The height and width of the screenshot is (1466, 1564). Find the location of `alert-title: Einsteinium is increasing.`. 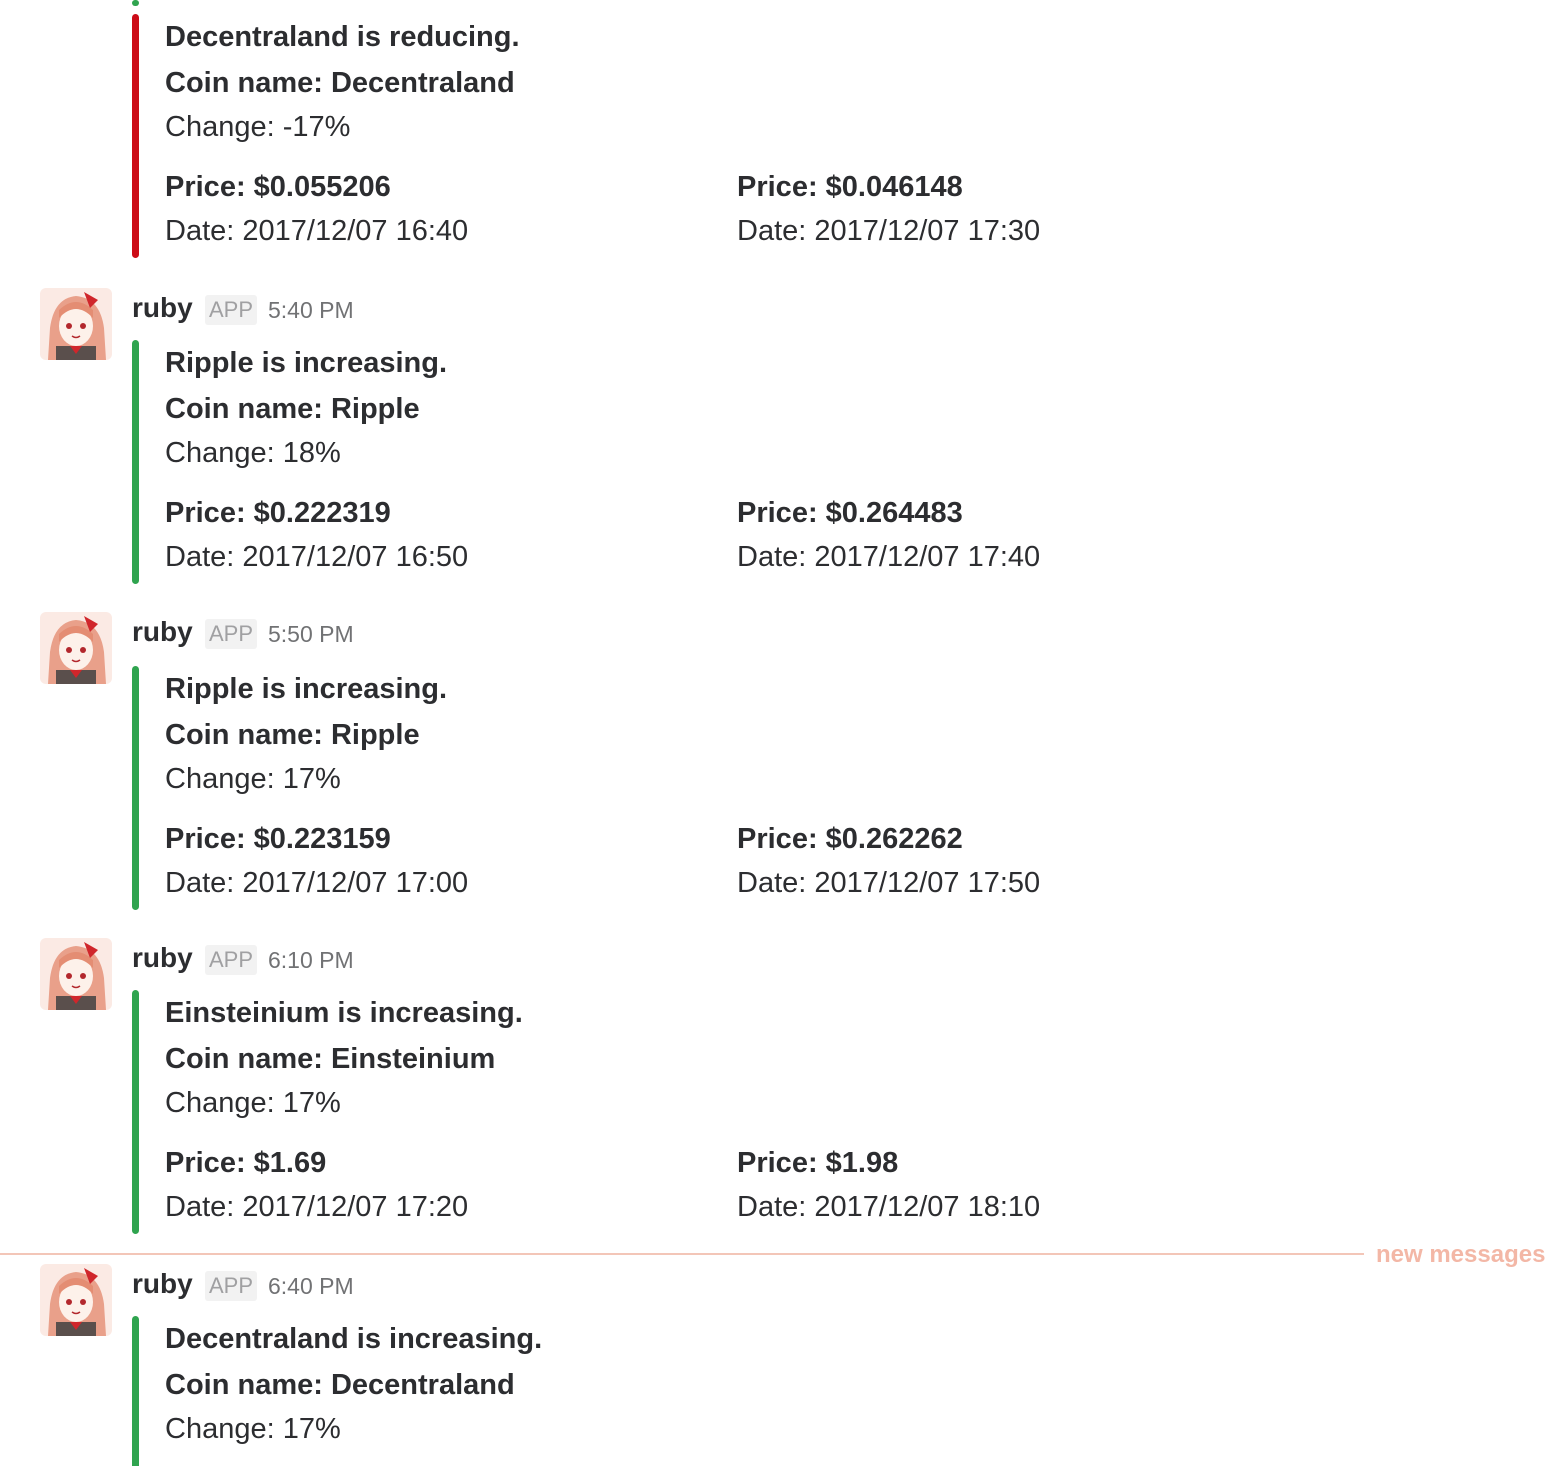

alert-title: Einsteinium is increasing. is located at coordinates (344, 1013).